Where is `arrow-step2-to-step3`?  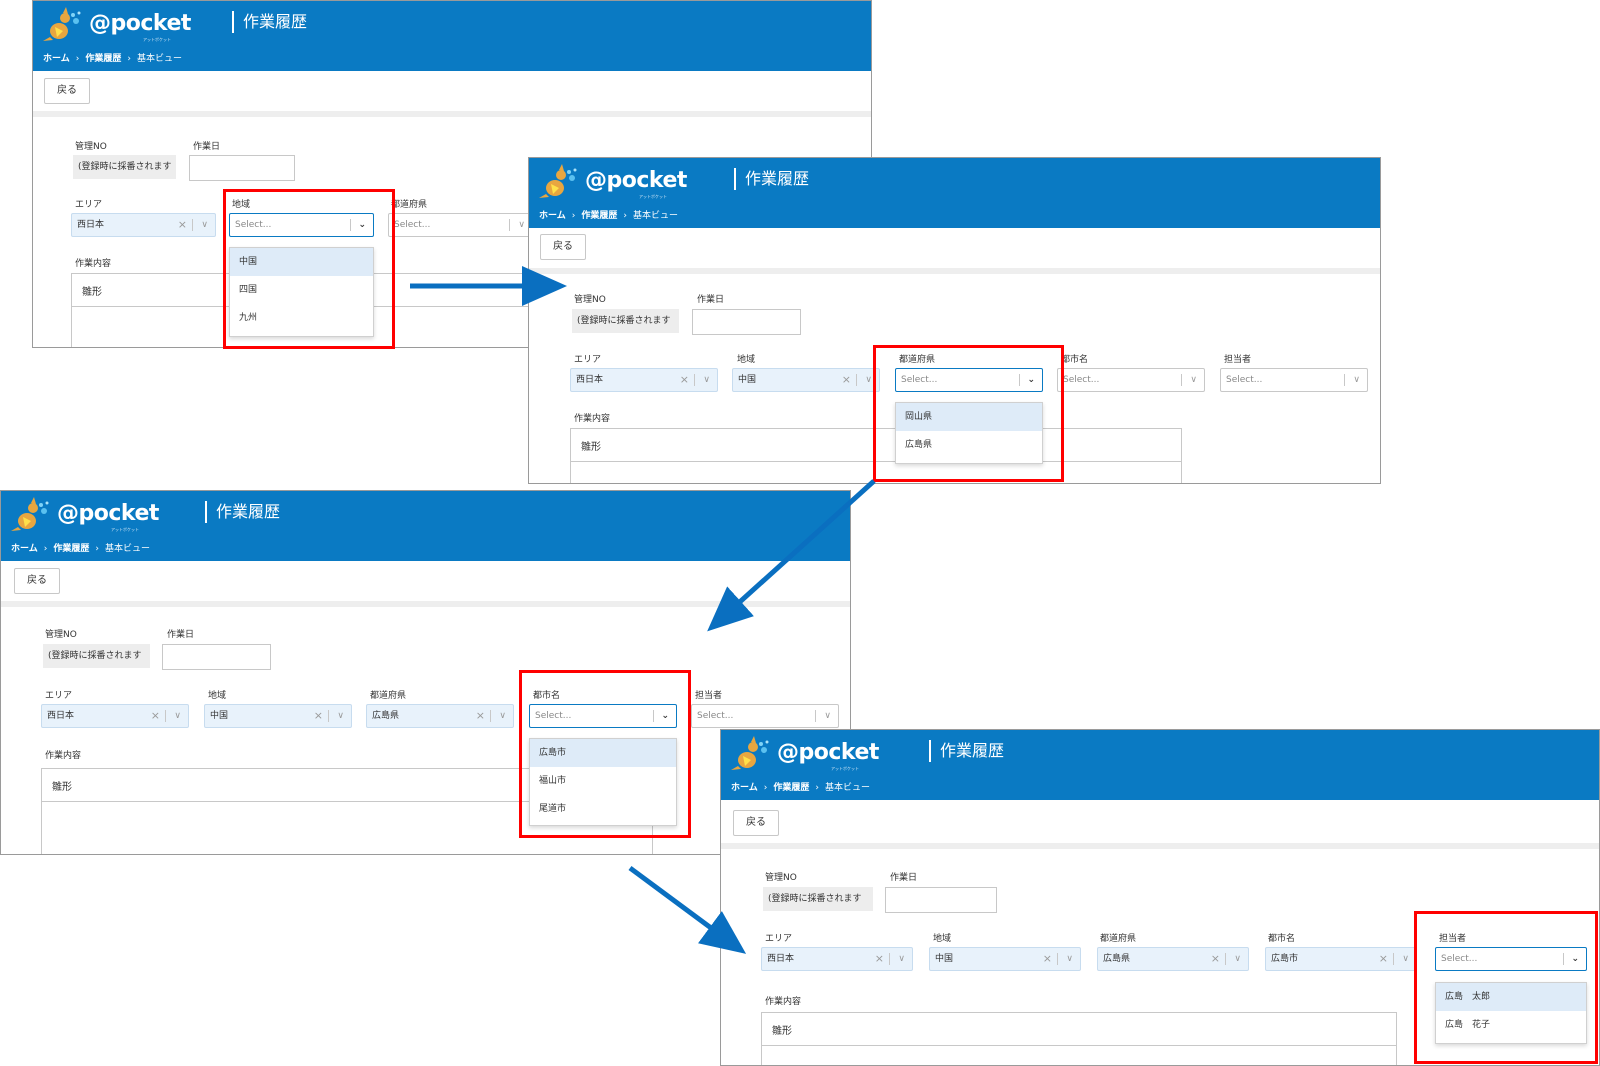 arrow-step2-to-step3 is located at coordinates (791, 555).